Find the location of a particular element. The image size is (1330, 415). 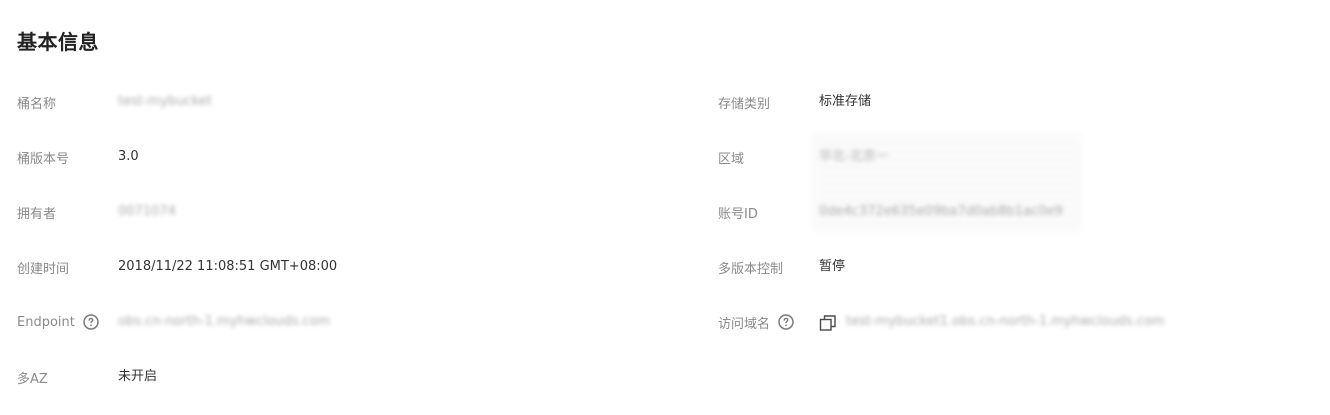

owner-label: 拥有者 is located at coordinates (37, 214).